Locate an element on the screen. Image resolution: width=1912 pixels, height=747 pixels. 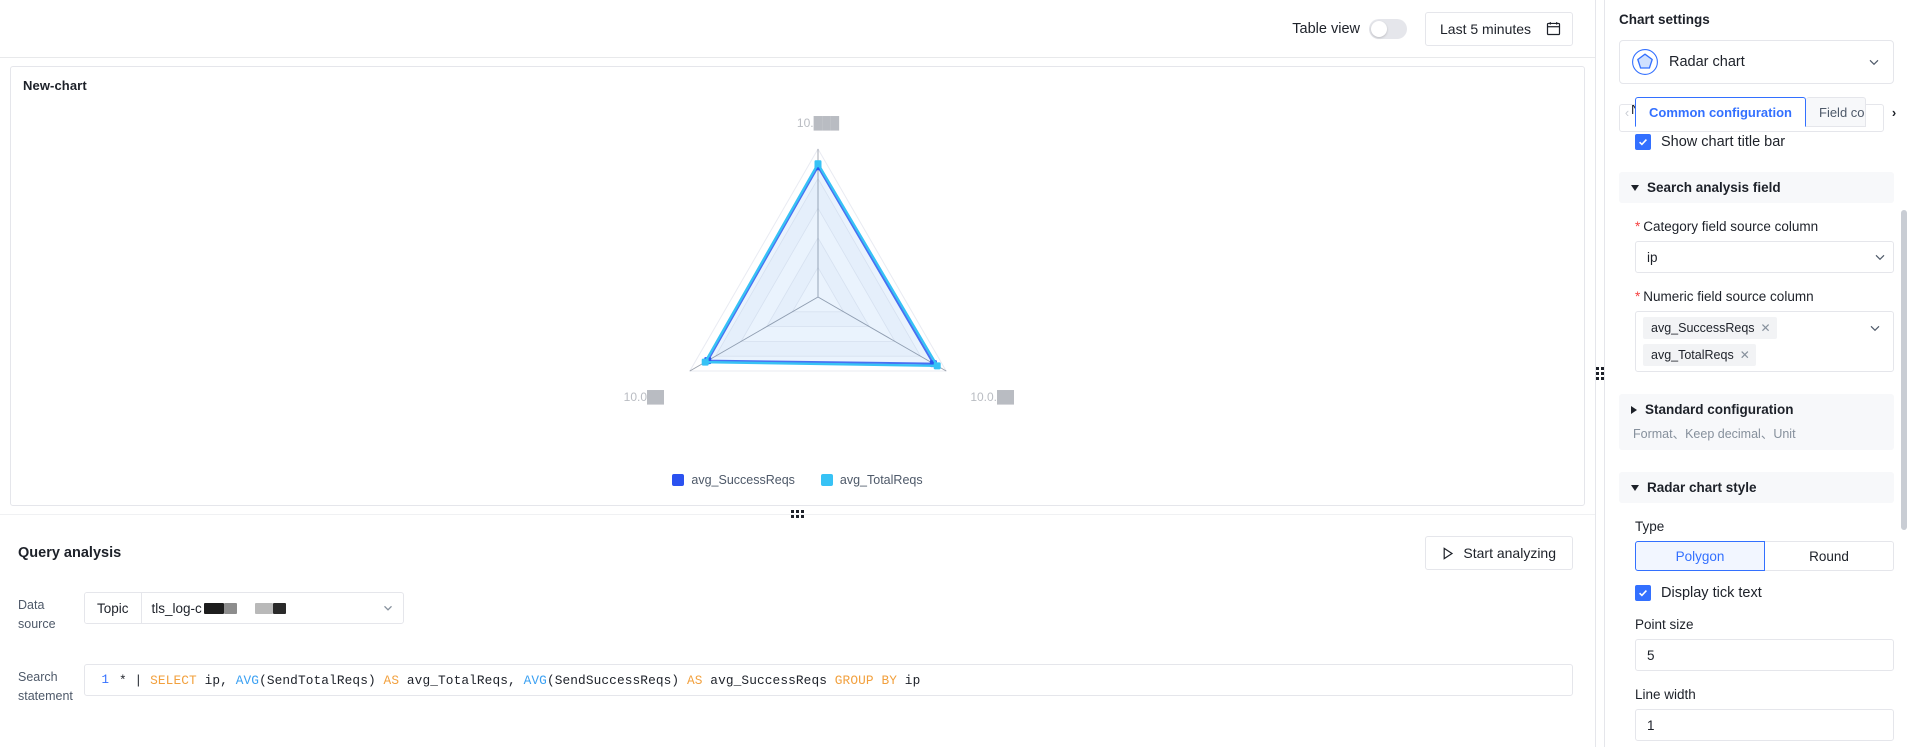
datasource-select: Topic tls_log-c is located at coordinates (244, 608).